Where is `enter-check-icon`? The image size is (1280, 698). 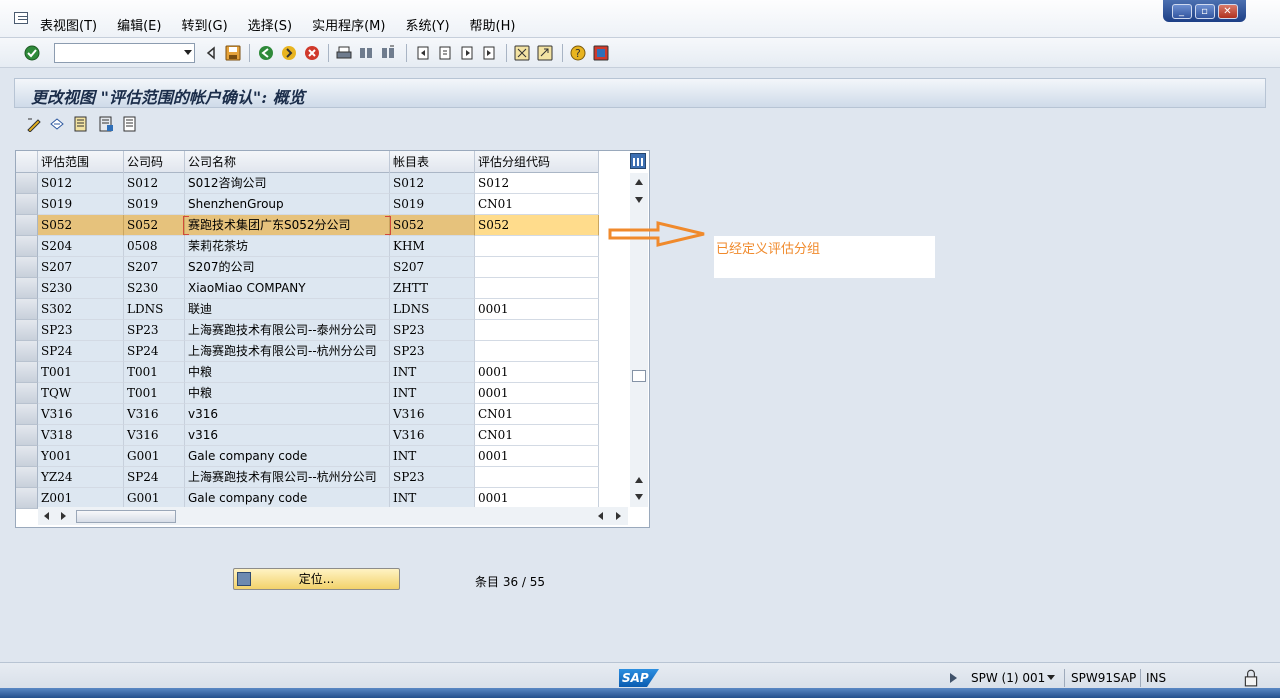
enter-check-icon is located at coordinates (32, 53).